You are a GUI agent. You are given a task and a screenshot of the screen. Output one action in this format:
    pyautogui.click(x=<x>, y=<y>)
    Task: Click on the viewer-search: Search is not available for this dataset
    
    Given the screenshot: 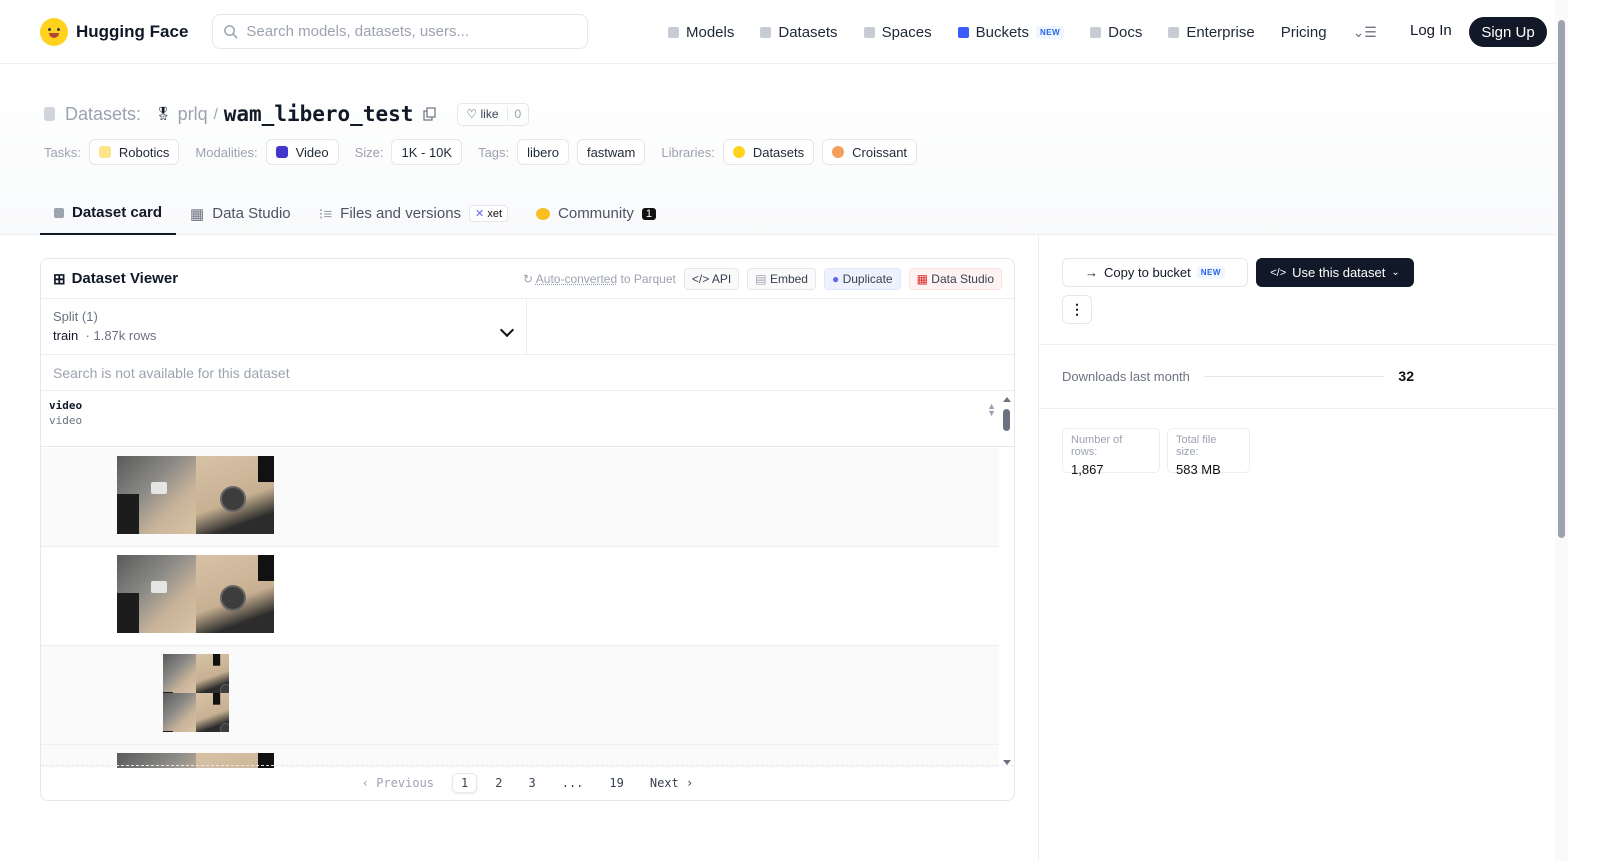 What is the action you would take?
    pyautogui.click(x=527, y=373)
    